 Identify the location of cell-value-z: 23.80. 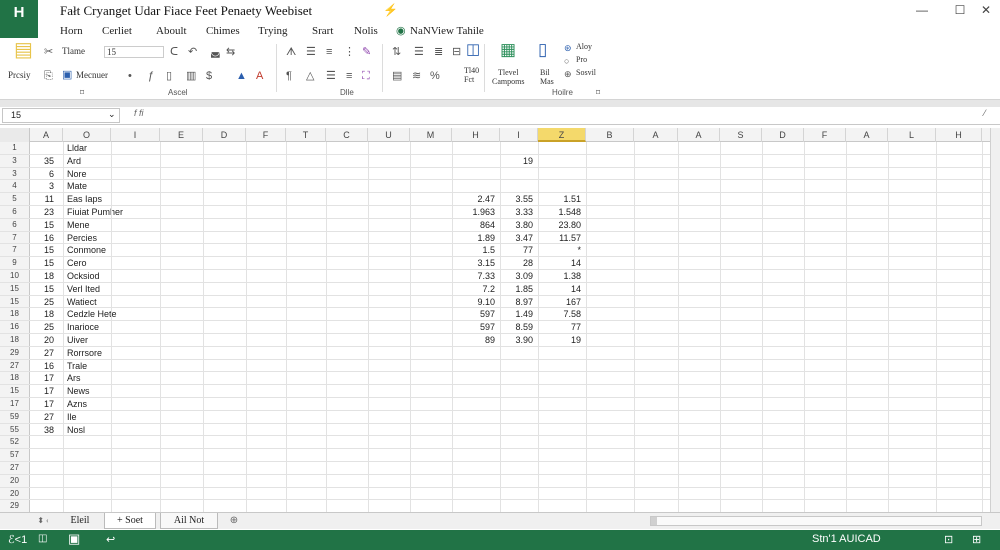
(559, 225).